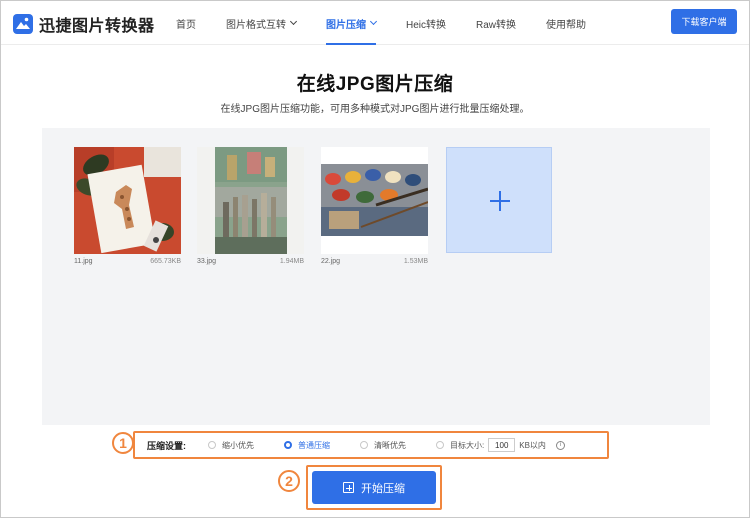 The height and width of the screenshot is (518, 750). Describe the element at coordinates (383, 488) in the screenshot. I see `start-button-label: 开始压缩` at that location.